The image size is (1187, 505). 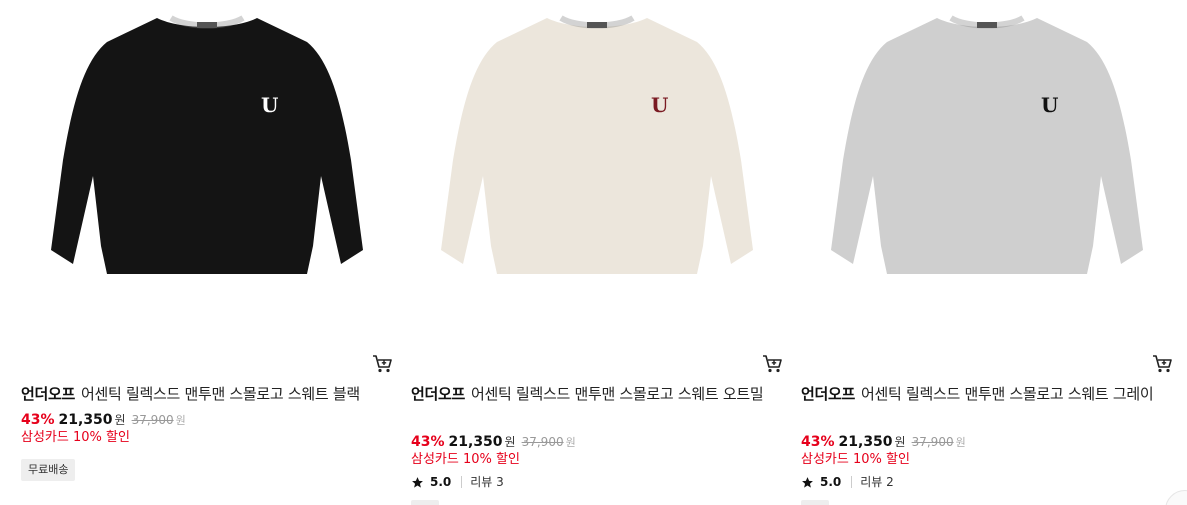 I want to click on product-title: 언더오프 어센틱 릴렉스드 맨투맨 스몰로고 스웨트 블랙, so click(x=201, y=394).